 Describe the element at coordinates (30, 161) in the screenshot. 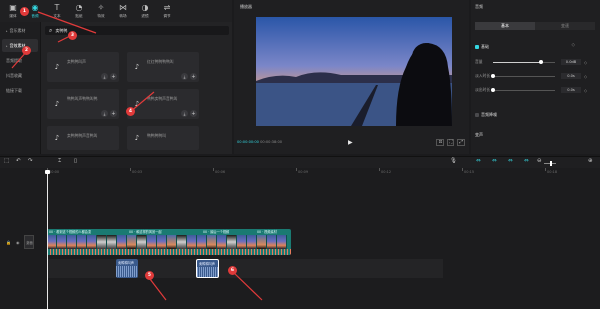

I see `redo-icon: ↷` at that location.